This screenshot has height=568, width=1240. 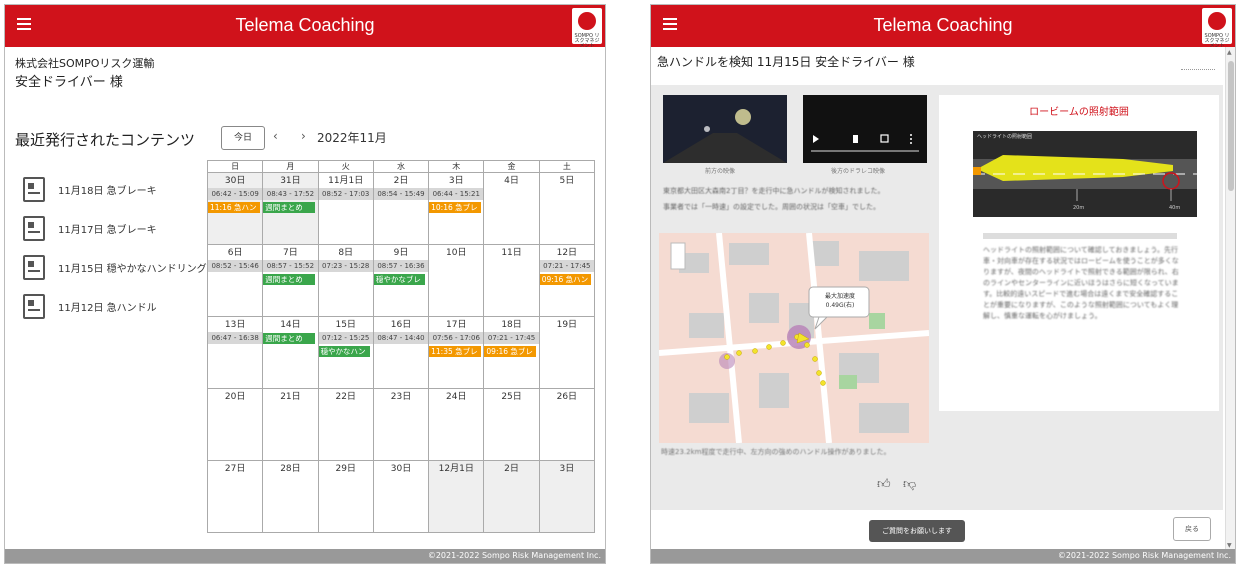 What do you see at coordinates (113, 235) in the screenshot?
I see `list-item: 11月17日 急ブレーキ` at bounding box center [113, 235].